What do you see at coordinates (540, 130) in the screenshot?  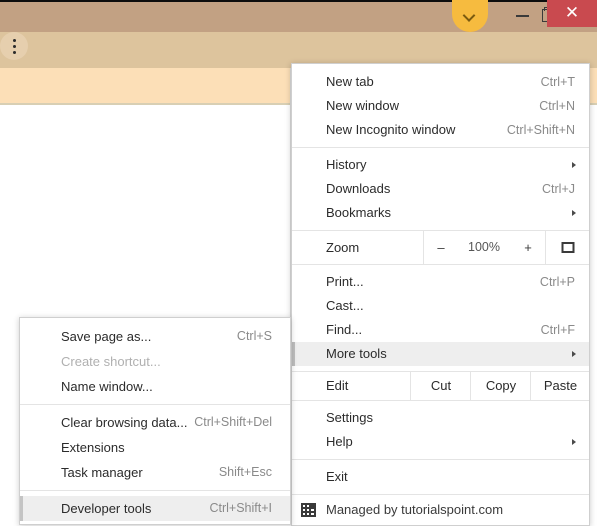 I see `menu-item-accelerator: Ctrl+Shift+N` at bounding box center [540, 130].